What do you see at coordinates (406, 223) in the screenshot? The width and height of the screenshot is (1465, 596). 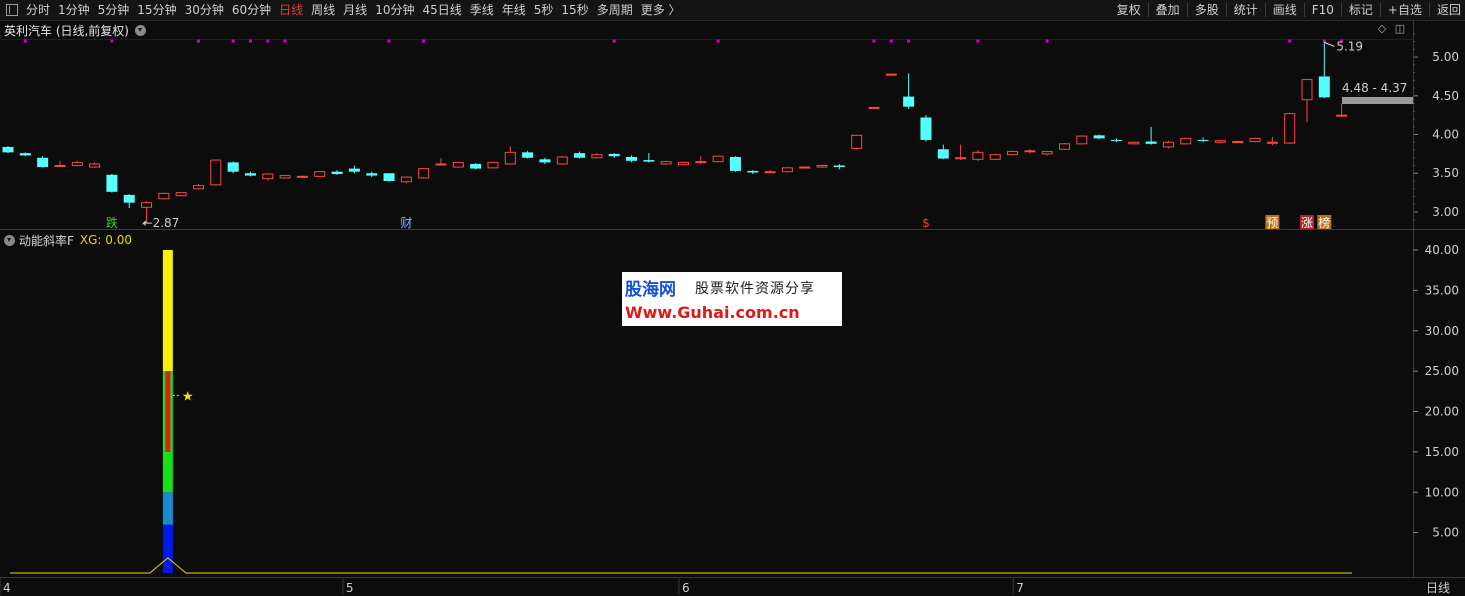 I see `event-marker: 财` at bounding box center [406, 223].